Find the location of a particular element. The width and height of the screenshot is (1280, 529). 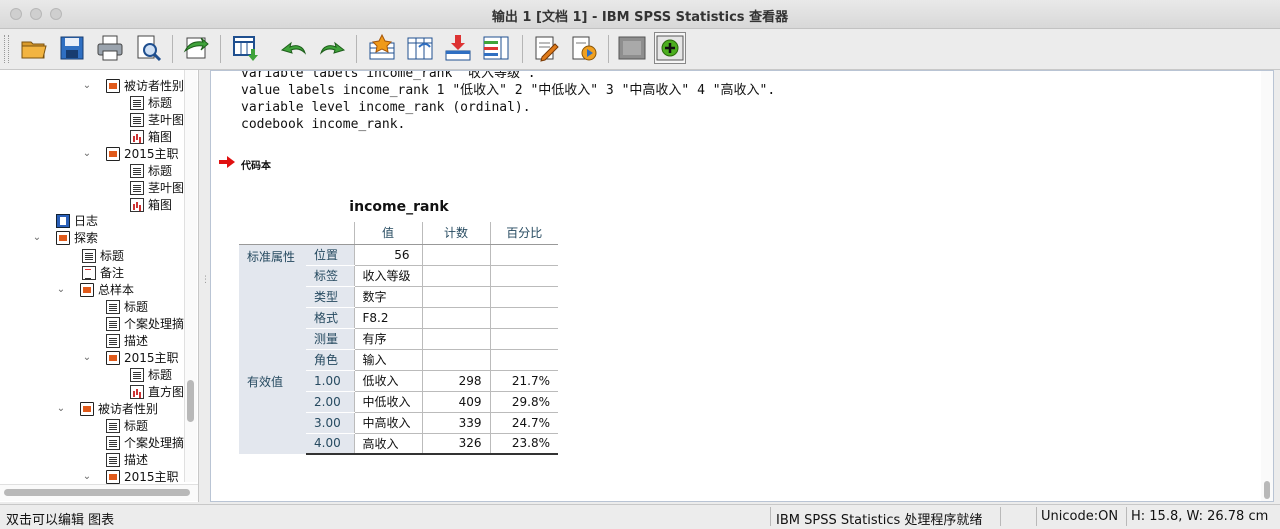

outline-vertical-scrollbar is located at coordinates (190, 276).